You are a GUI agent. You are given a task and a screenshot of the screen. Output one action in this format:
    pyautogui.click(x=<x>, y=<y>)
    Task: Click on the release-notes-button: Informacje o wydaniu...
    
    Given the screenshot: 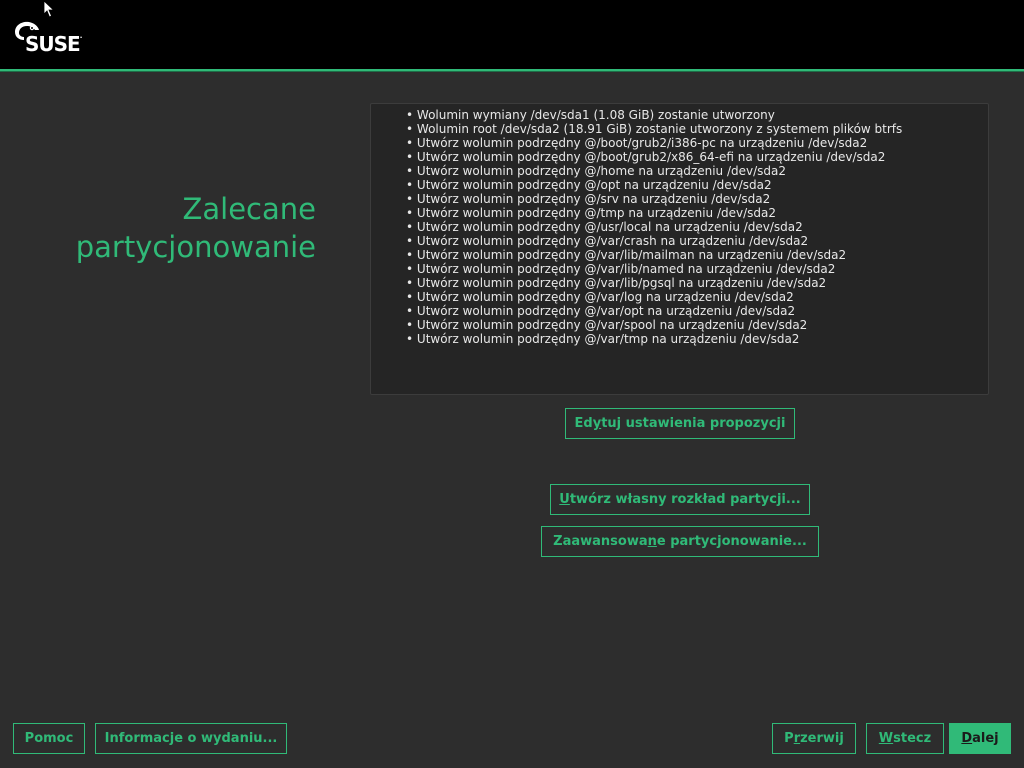 What is the action you would take?
    pyautogui.click(x=191, y=738)
    